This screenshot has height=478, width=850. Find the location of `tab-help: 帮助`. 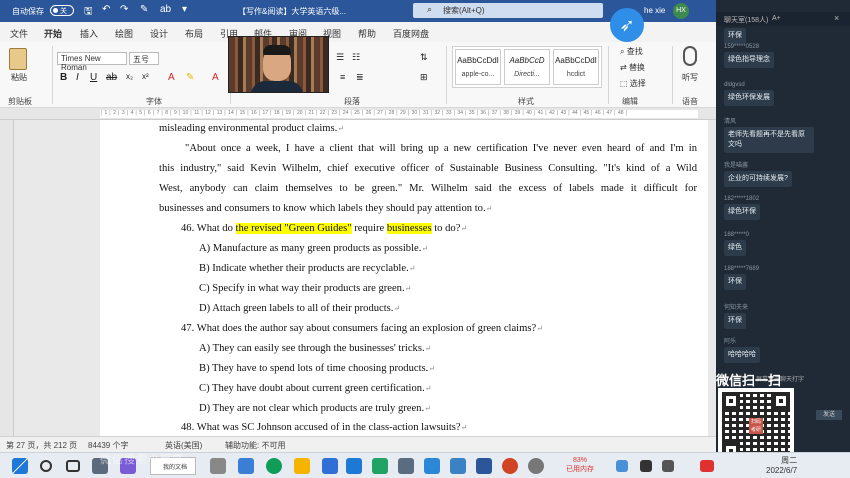

tab-help: 帮助 is located at coordinates (367, 33).